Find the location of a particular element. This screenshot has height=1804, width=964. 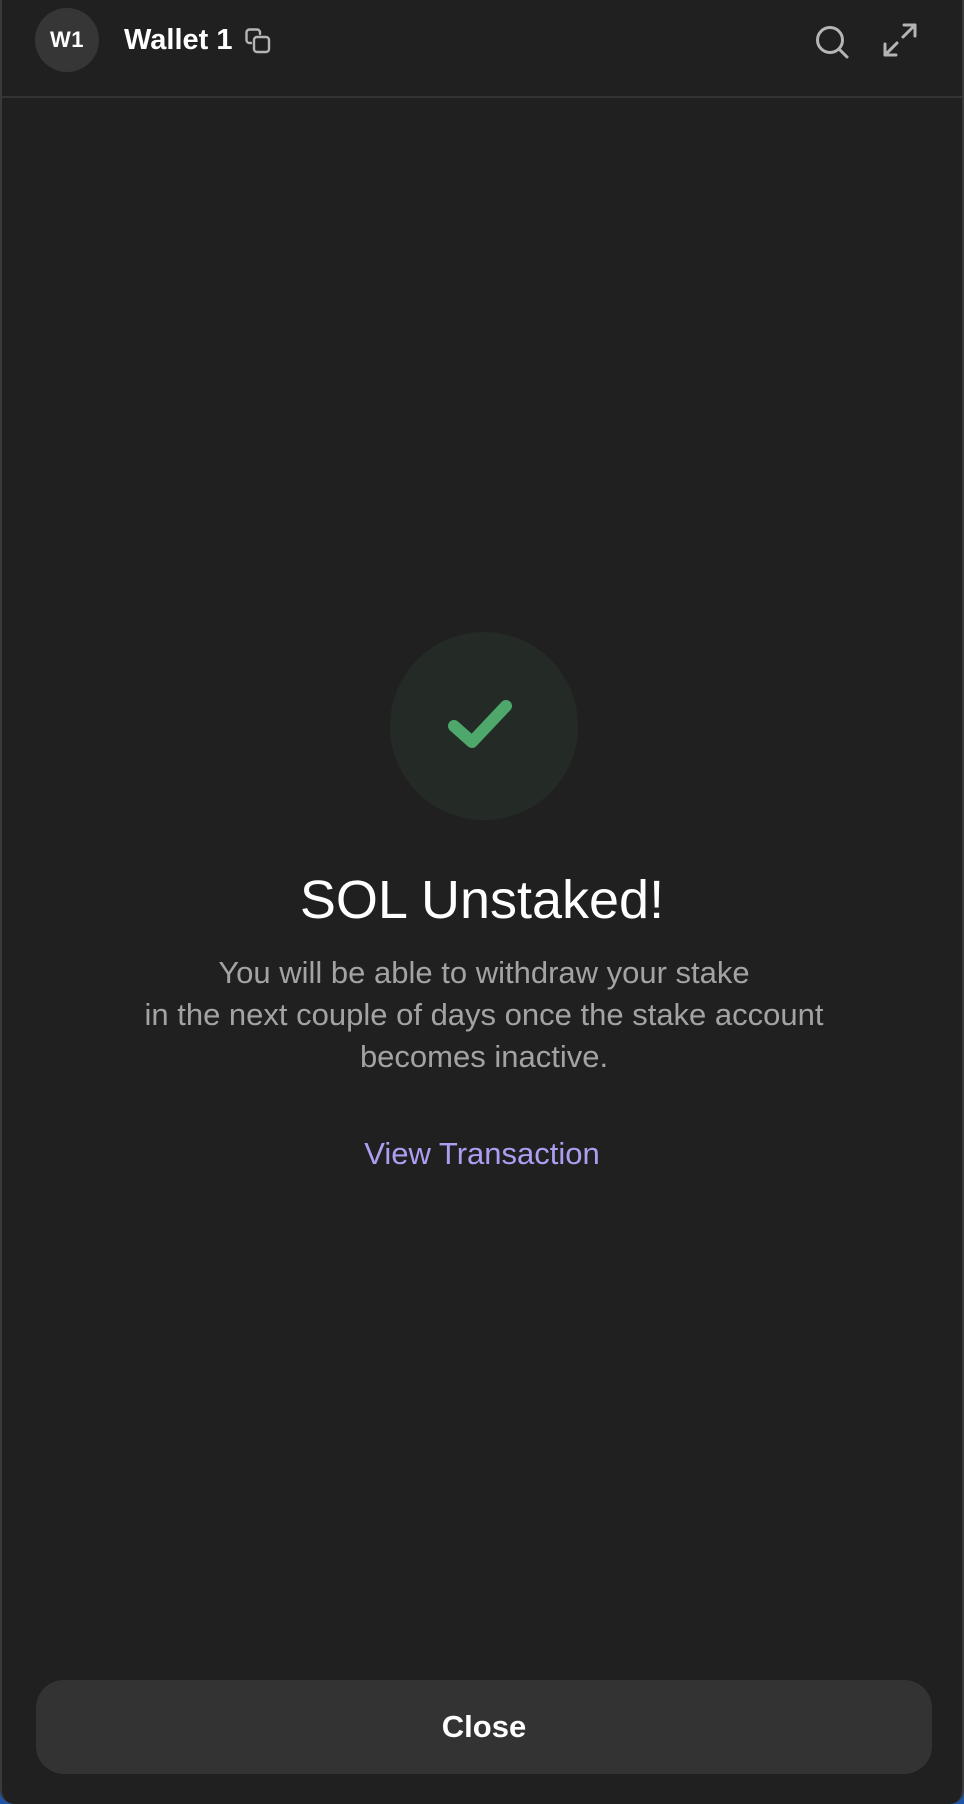

page-title: SOL Unstaked! is located at coordinates (482, 900).